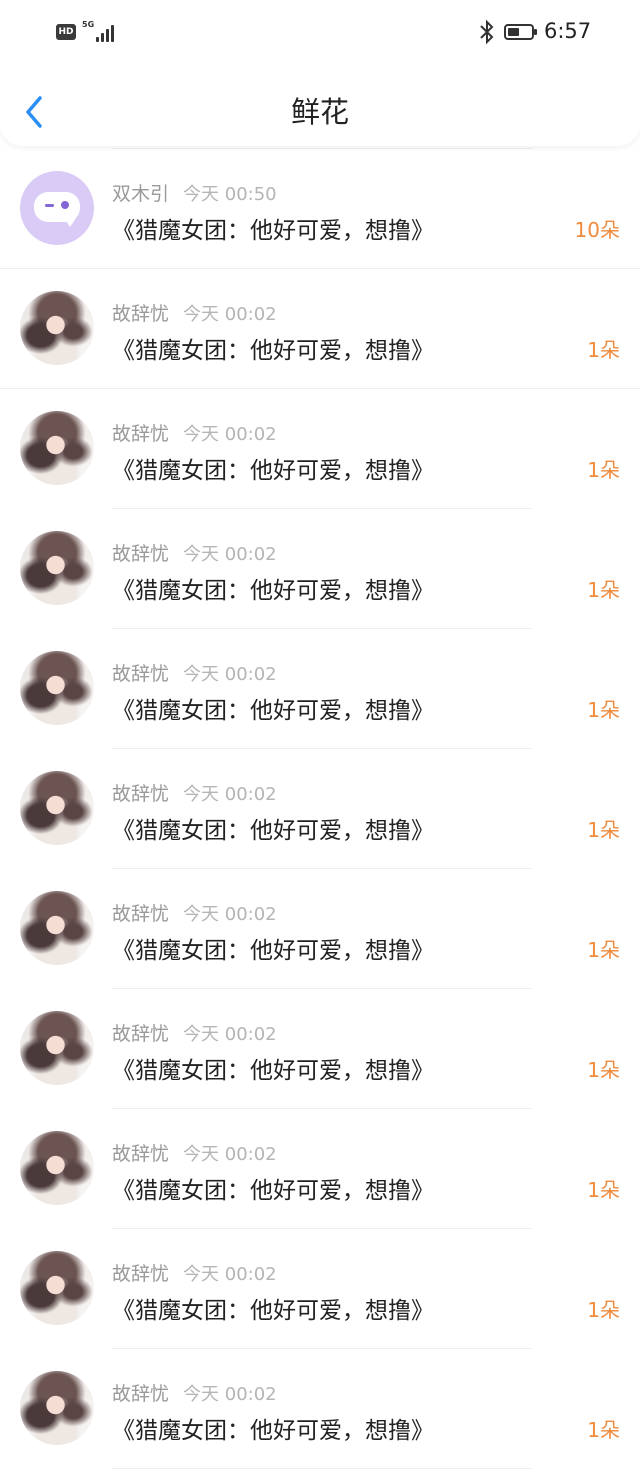  I want to click on bluetooth-icon, so click(487, 32).